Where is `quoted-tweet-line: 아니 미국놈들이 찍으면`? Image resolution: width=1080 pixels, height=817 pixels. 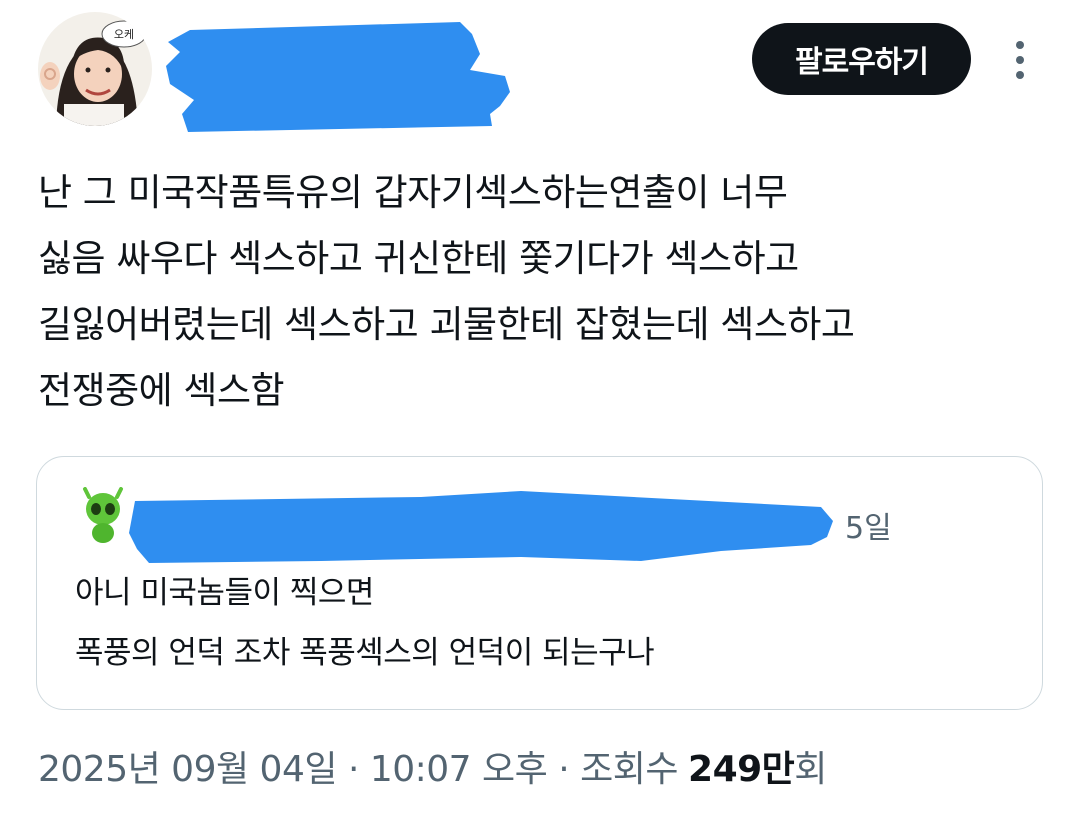
quoted-tweet-line: 아니 미국놈들이 찍으면 is located at coordinates (224, 593).